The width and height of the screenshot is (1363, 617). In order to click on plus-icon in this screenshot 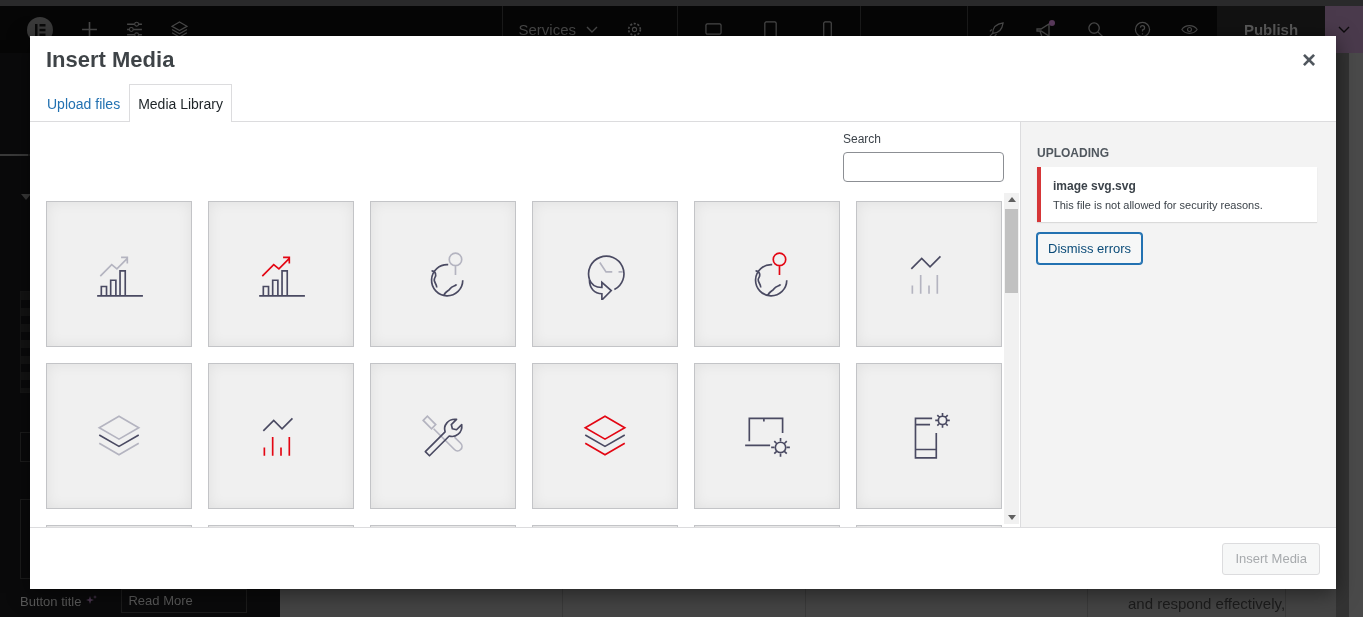, I will do `click(89, 29)`.